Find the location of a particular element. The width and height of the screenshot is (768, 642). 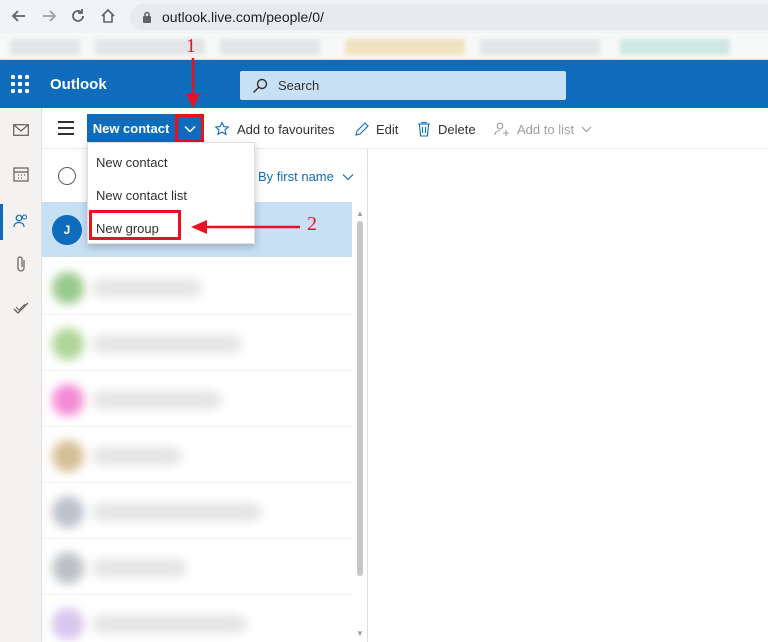

url-text: outlook.live.com/people/0/ is located at coordinates (243, 17).